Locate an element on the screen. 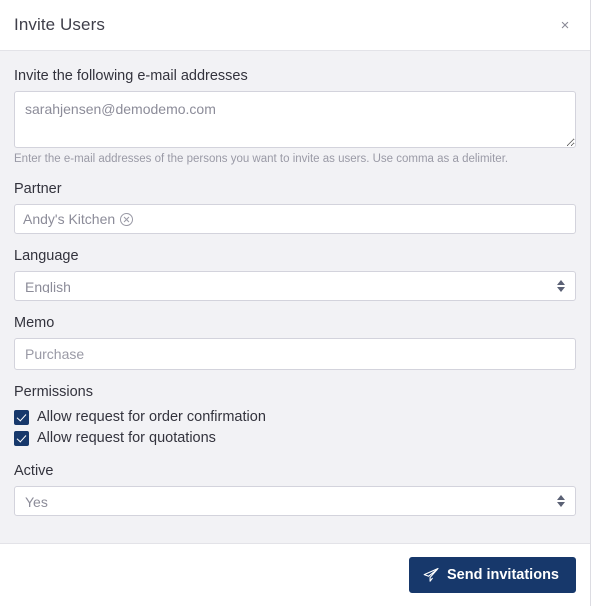 The height and width of the screenshot is (606, 597). partner-tag: Andy's Kitchen is located at coordinates (78, 219).